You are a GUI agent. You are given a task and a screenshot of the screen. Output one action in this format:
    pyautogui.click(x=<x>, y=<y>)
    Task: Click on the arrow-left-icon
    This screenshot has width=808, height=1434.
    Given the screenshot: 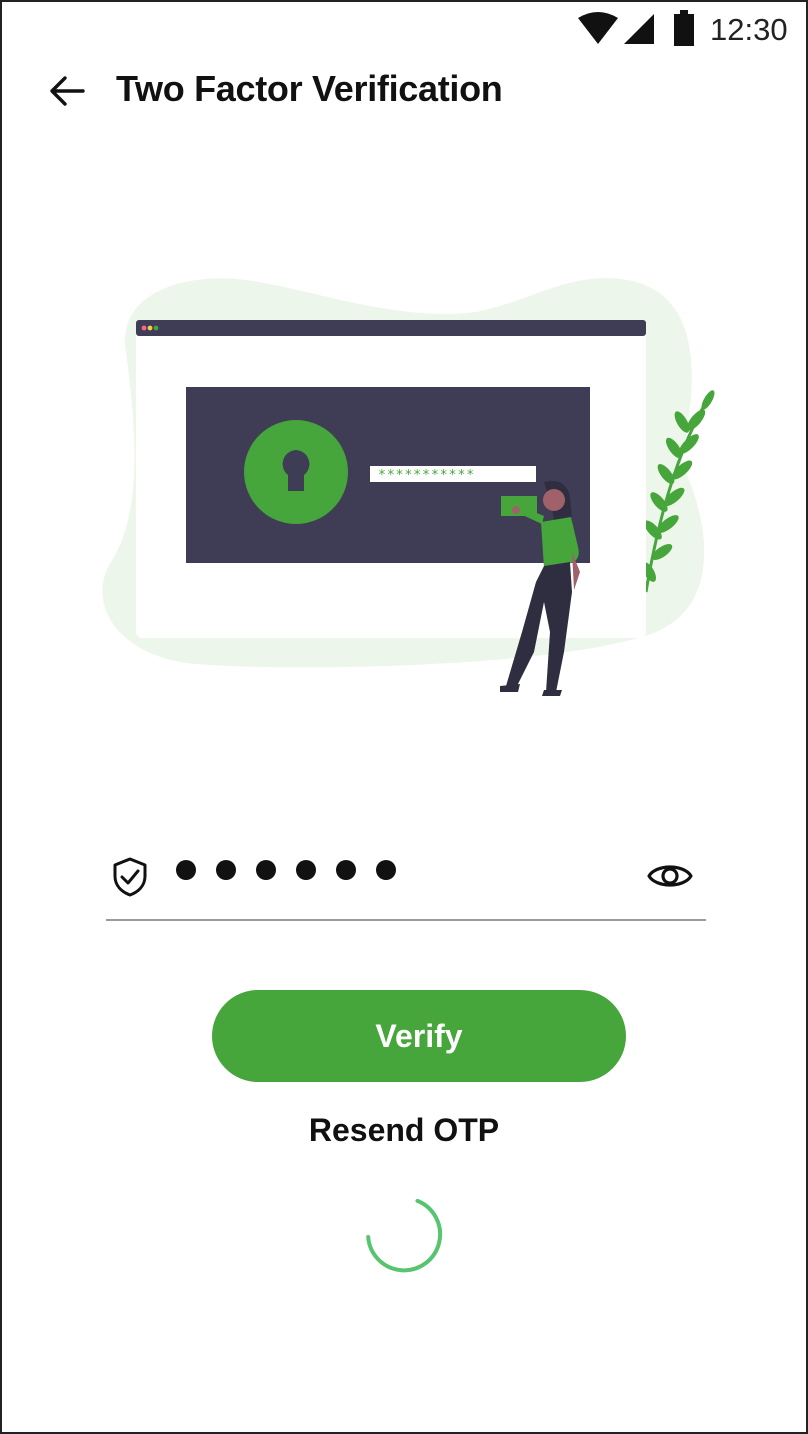 What is the action you would take?
    pyautogui.click(x=67, y=91)
    